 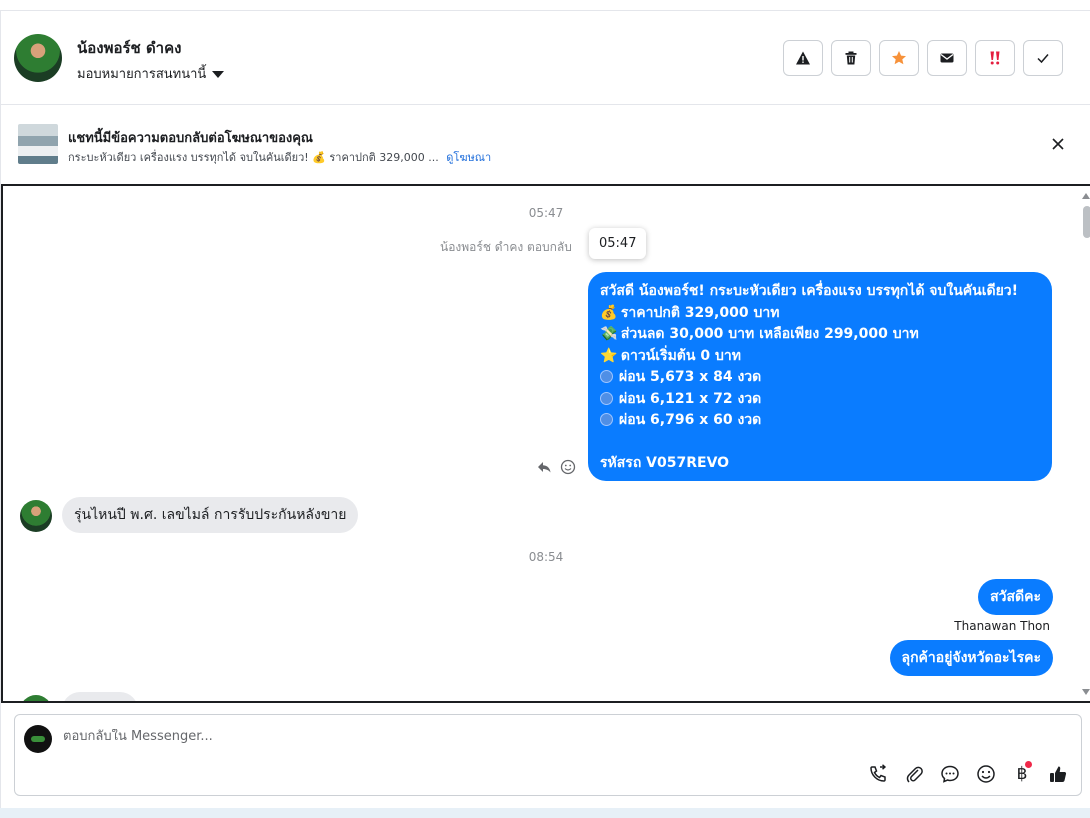 What do you see at coordinates (556, 467) in the screenshot?
I see `message-tools` at bounding box center [556, 467].